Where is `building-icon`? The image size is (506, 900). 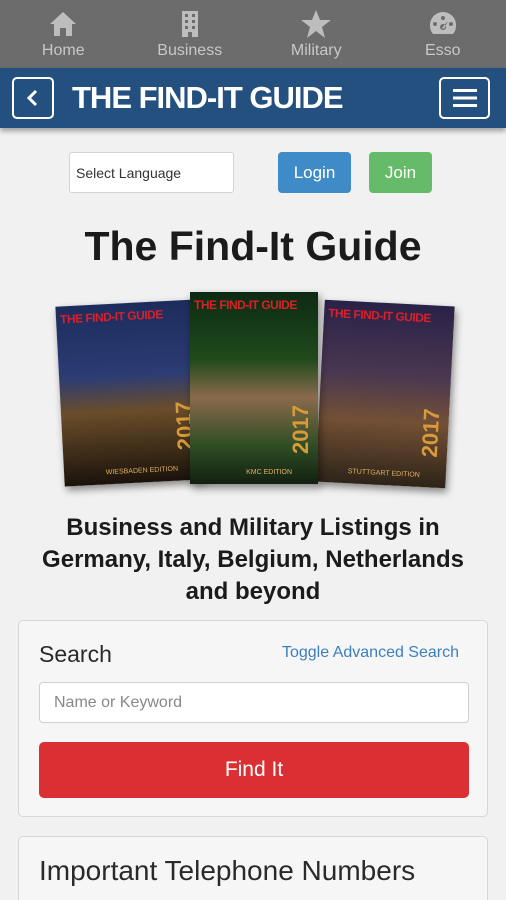 building-icon is located at coordinates (189, 24).